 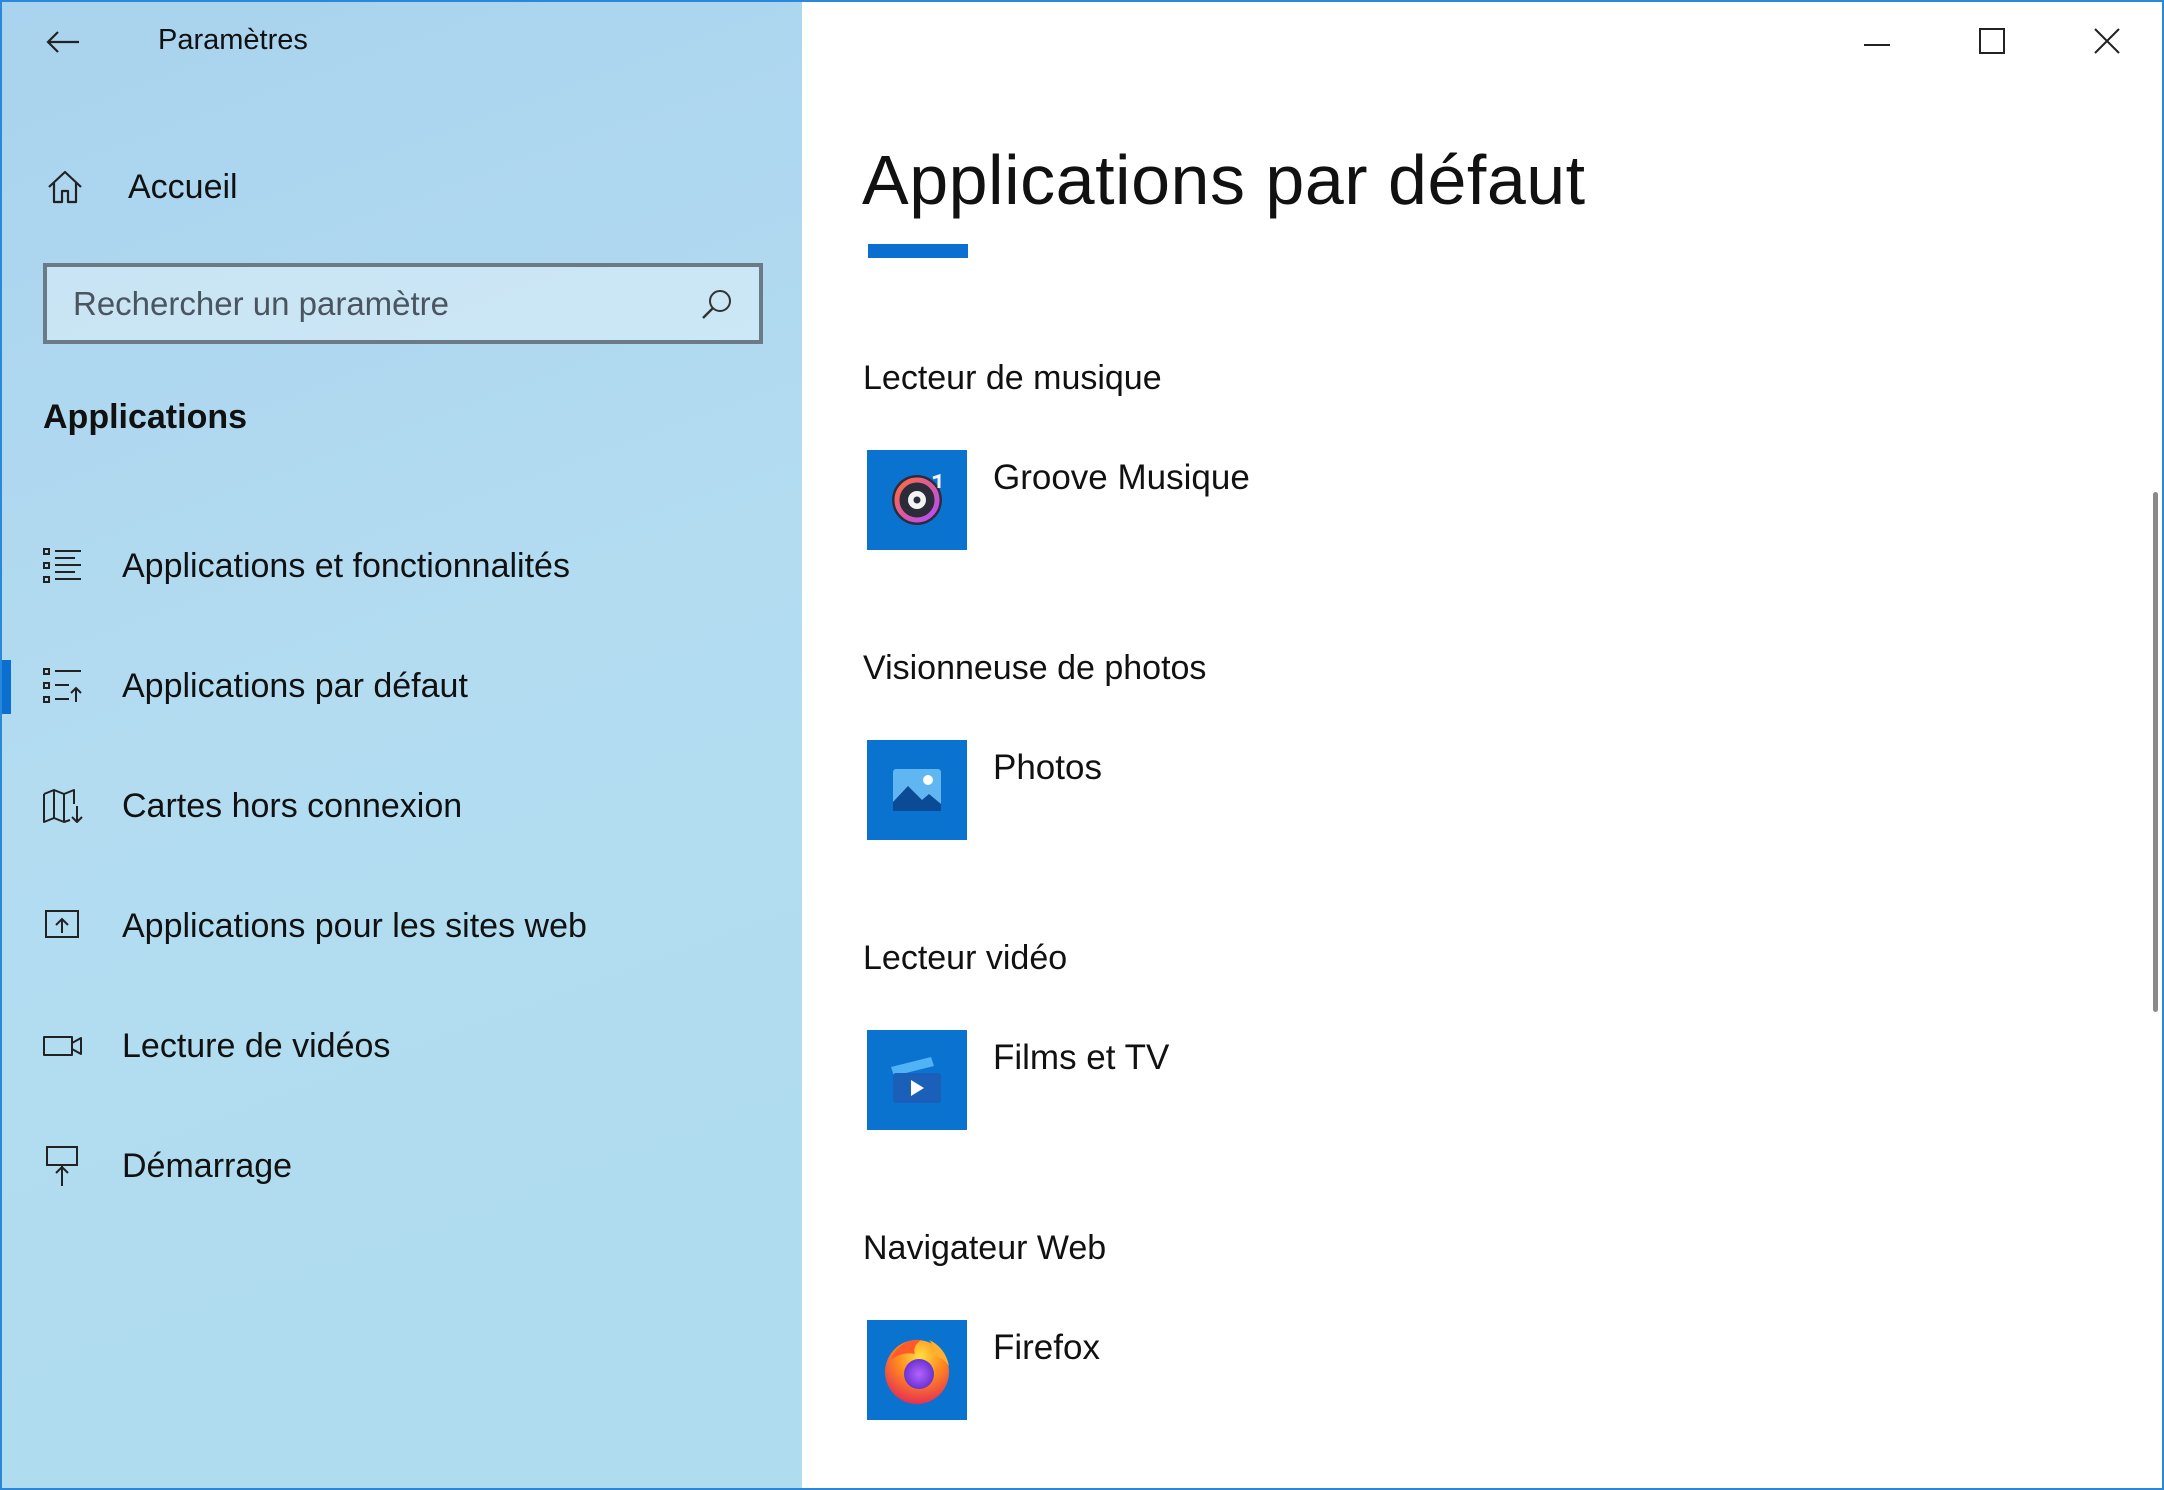 I want to click on firefox-icon, so click(x=917, y=1370).